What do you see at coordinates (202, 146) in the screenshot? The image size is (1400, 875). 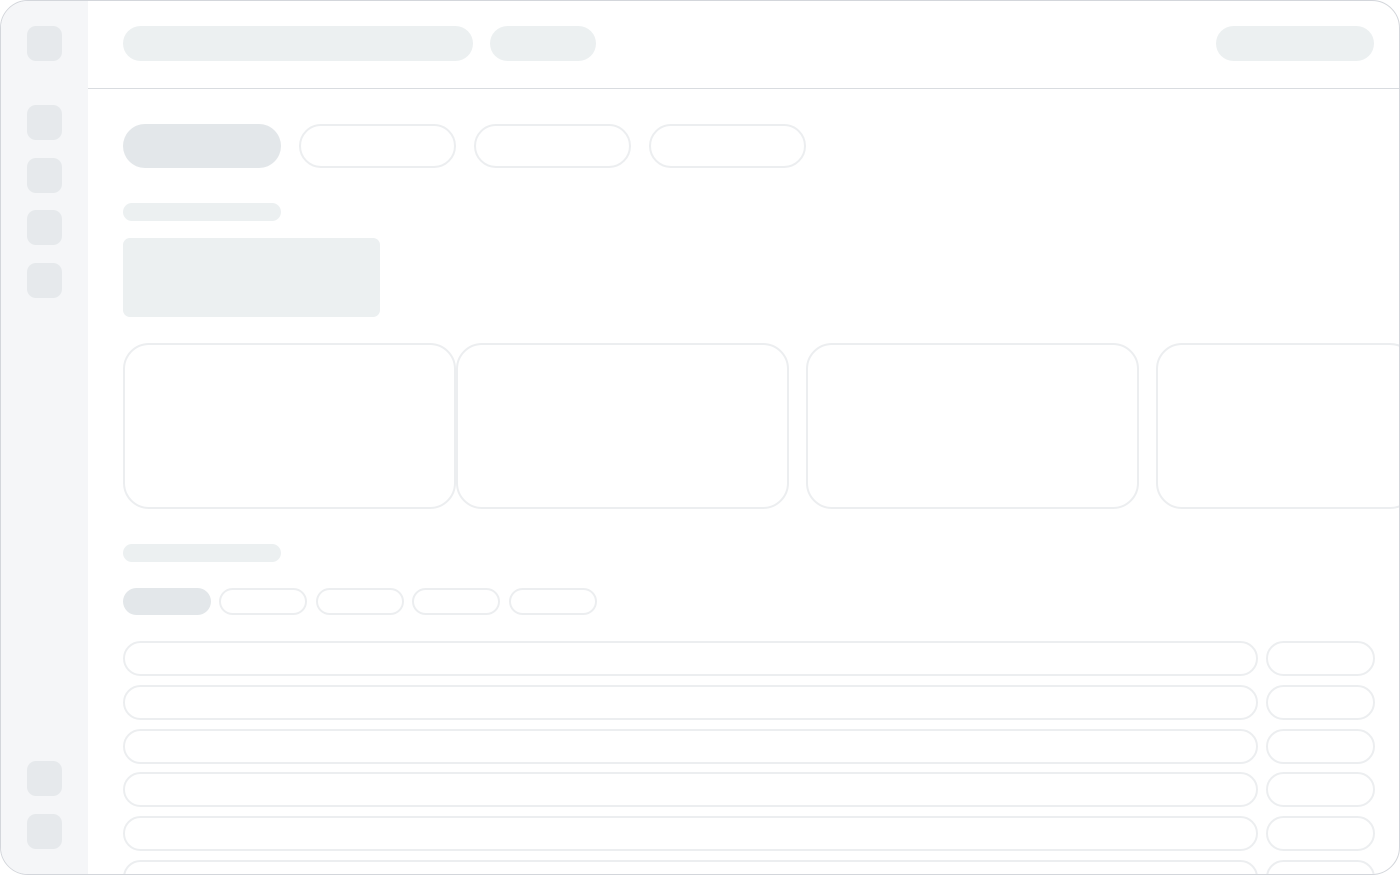 I see `tab-active-placeholder` at bounding box center [202, 146].